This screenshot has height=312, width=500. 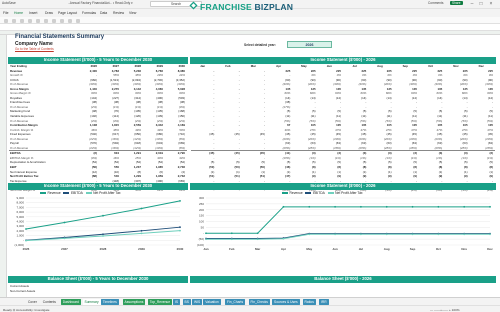 What do you see at coordinates (20, 217) in the screenshot?
I see `y-tick-label: 5,000` at bounding box center [20, 217].